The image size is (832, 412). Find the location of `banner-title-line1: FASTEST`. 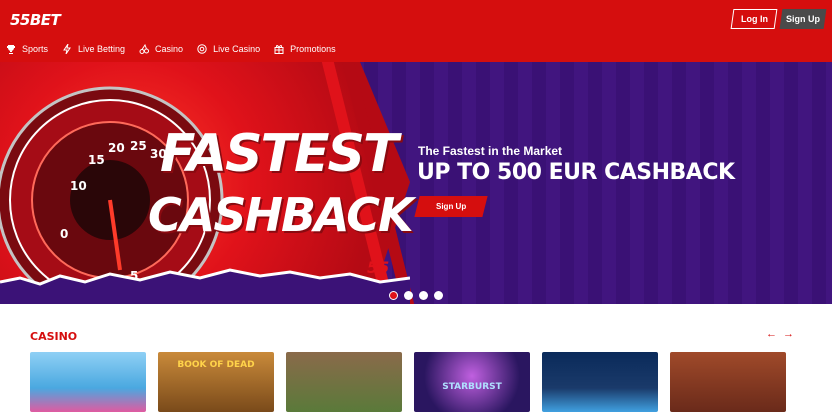

banner-title-line1: FASTEST is located at coordinates (279, 154).